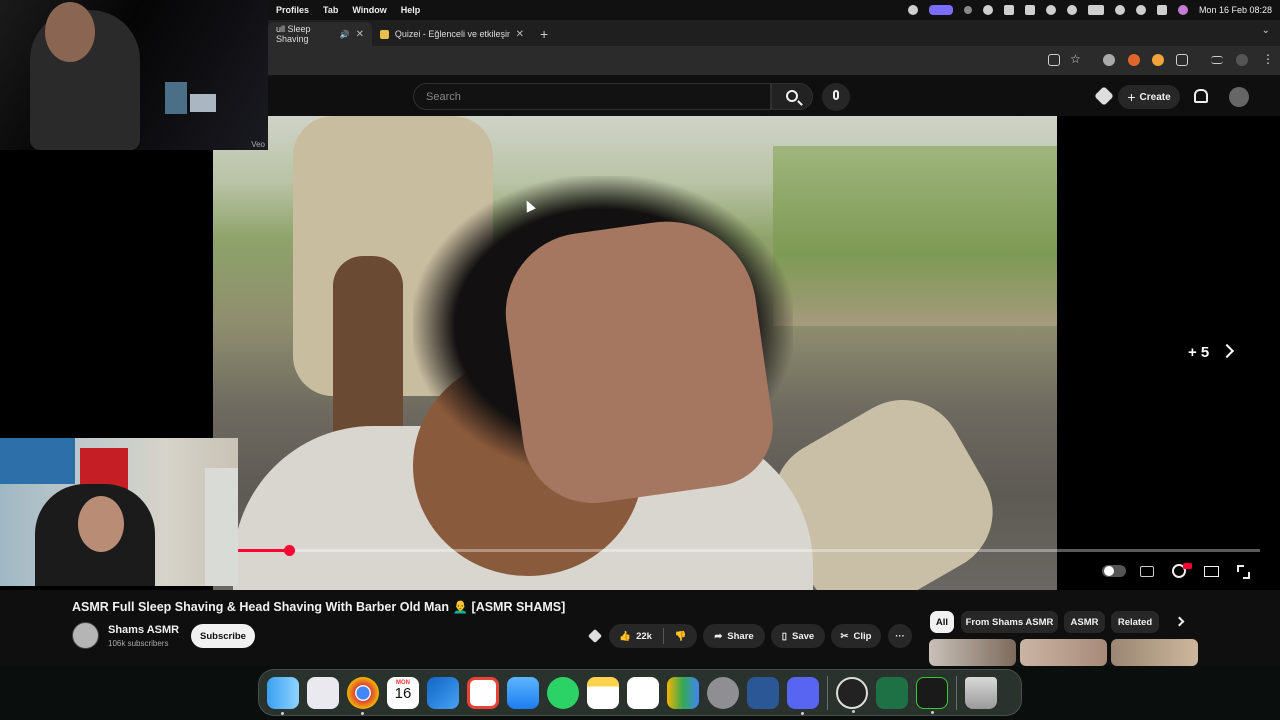 Image resolution: width=1280 pixels, height=720 pixels. What do you see at coordinates (1201, 96) in the screenshot?
I see `notifications-bell-icon` at bounding box center [1201, 96].